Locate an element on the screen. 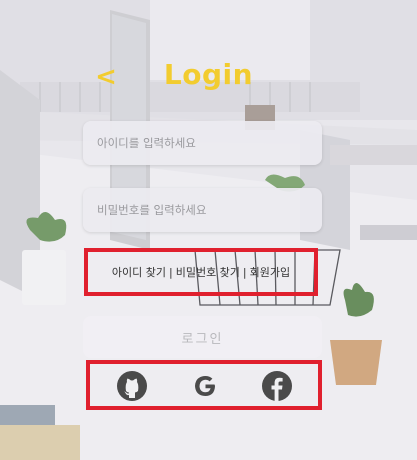 This screenshot has height=460, width=417. google-login-button is located at coordinates (205, 386).